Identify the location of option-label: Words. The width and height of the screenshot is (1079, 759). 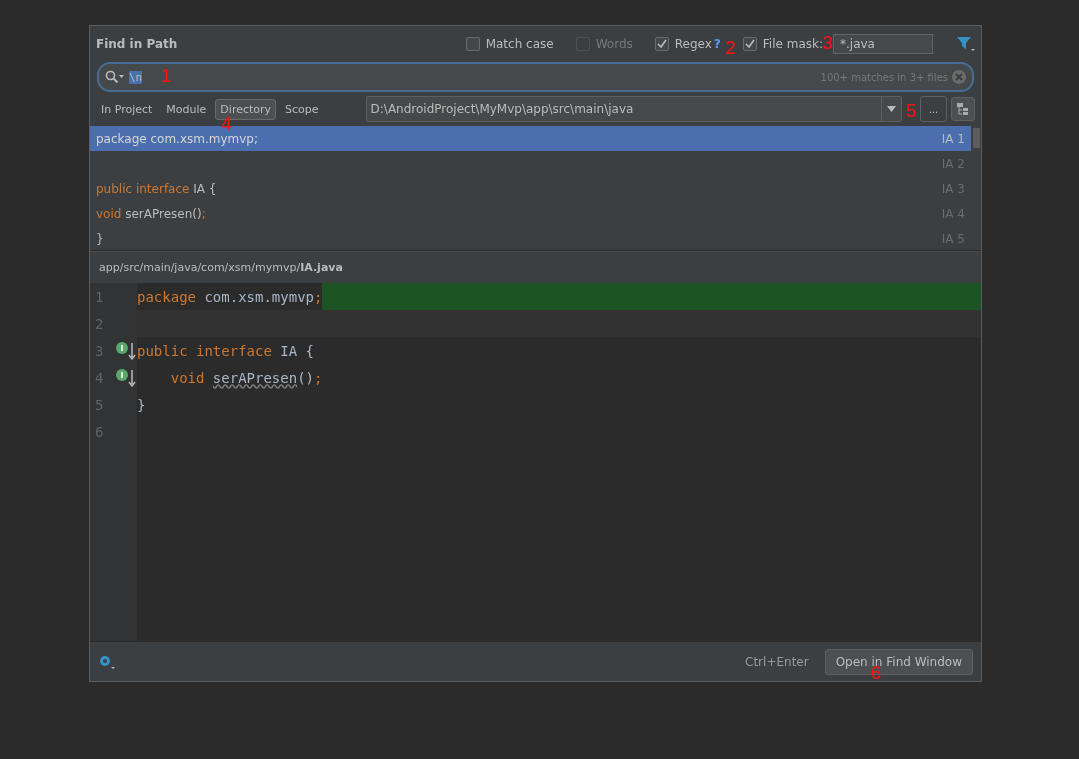
(614, 44).